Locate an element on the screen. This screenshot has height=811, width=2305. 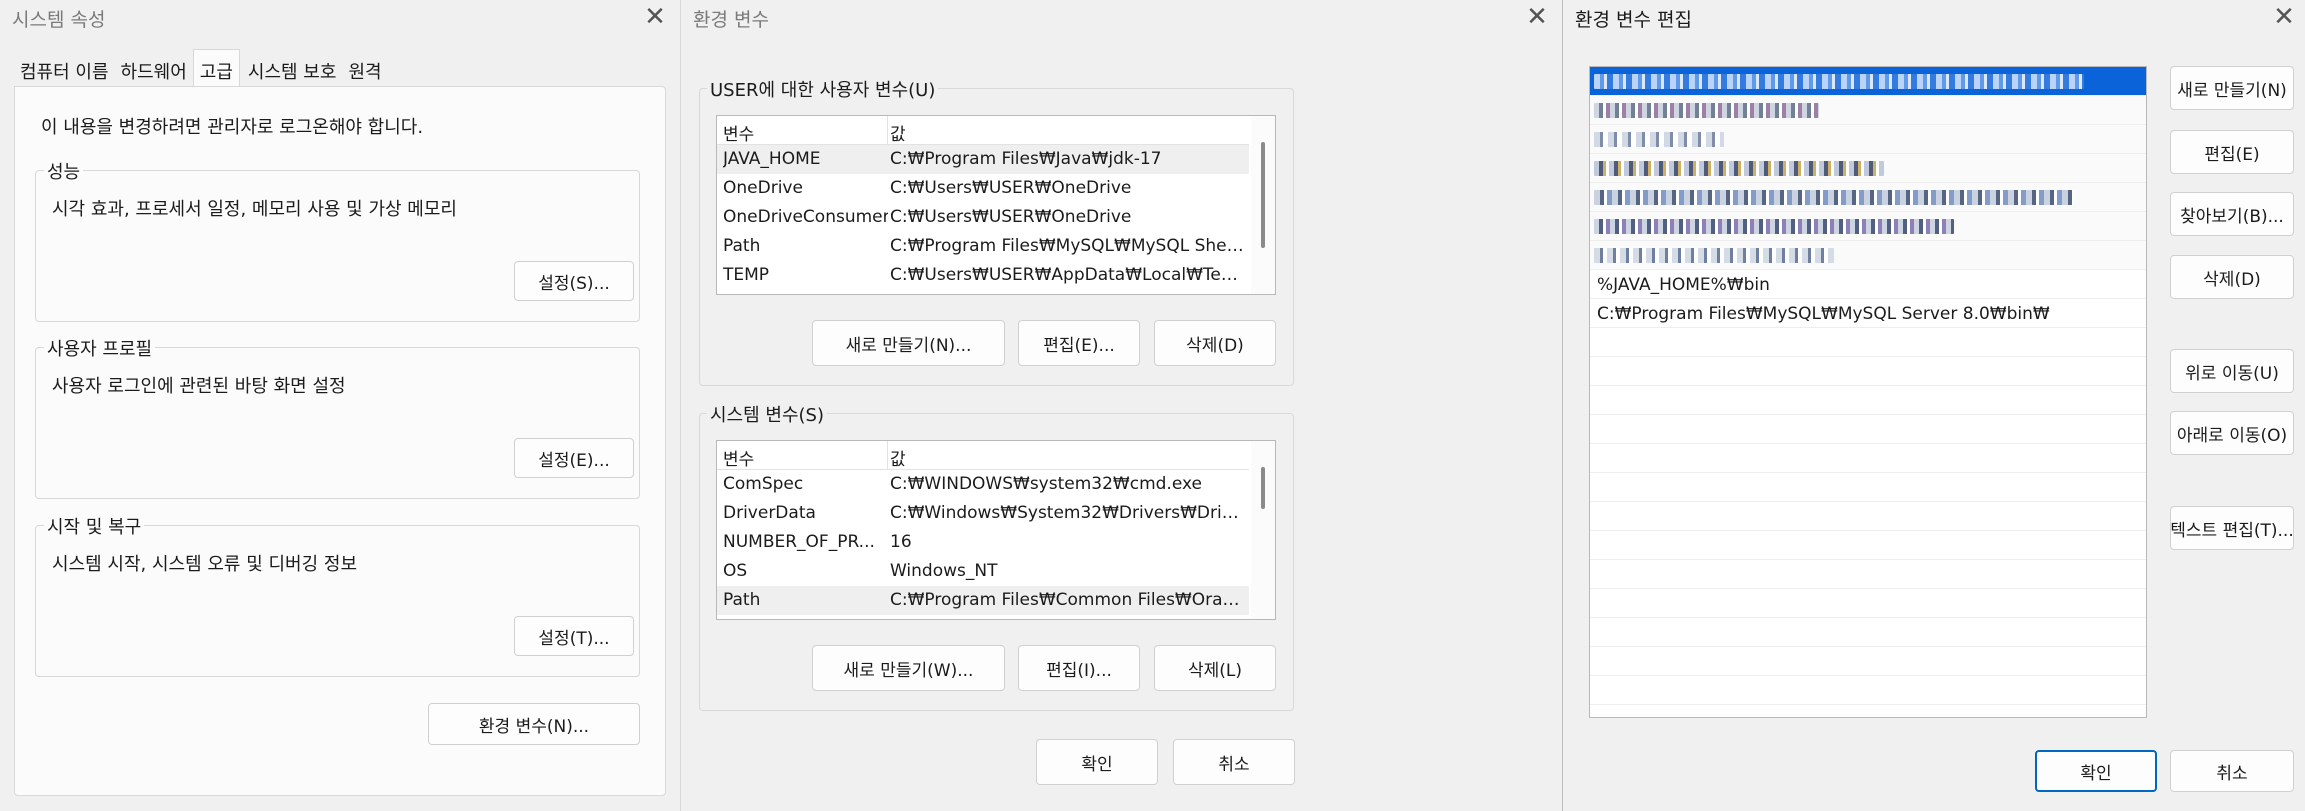
table-row: OneDriveConsumer C:₩Users₩USER₩OneDrive is located at coordinates (983, 217).